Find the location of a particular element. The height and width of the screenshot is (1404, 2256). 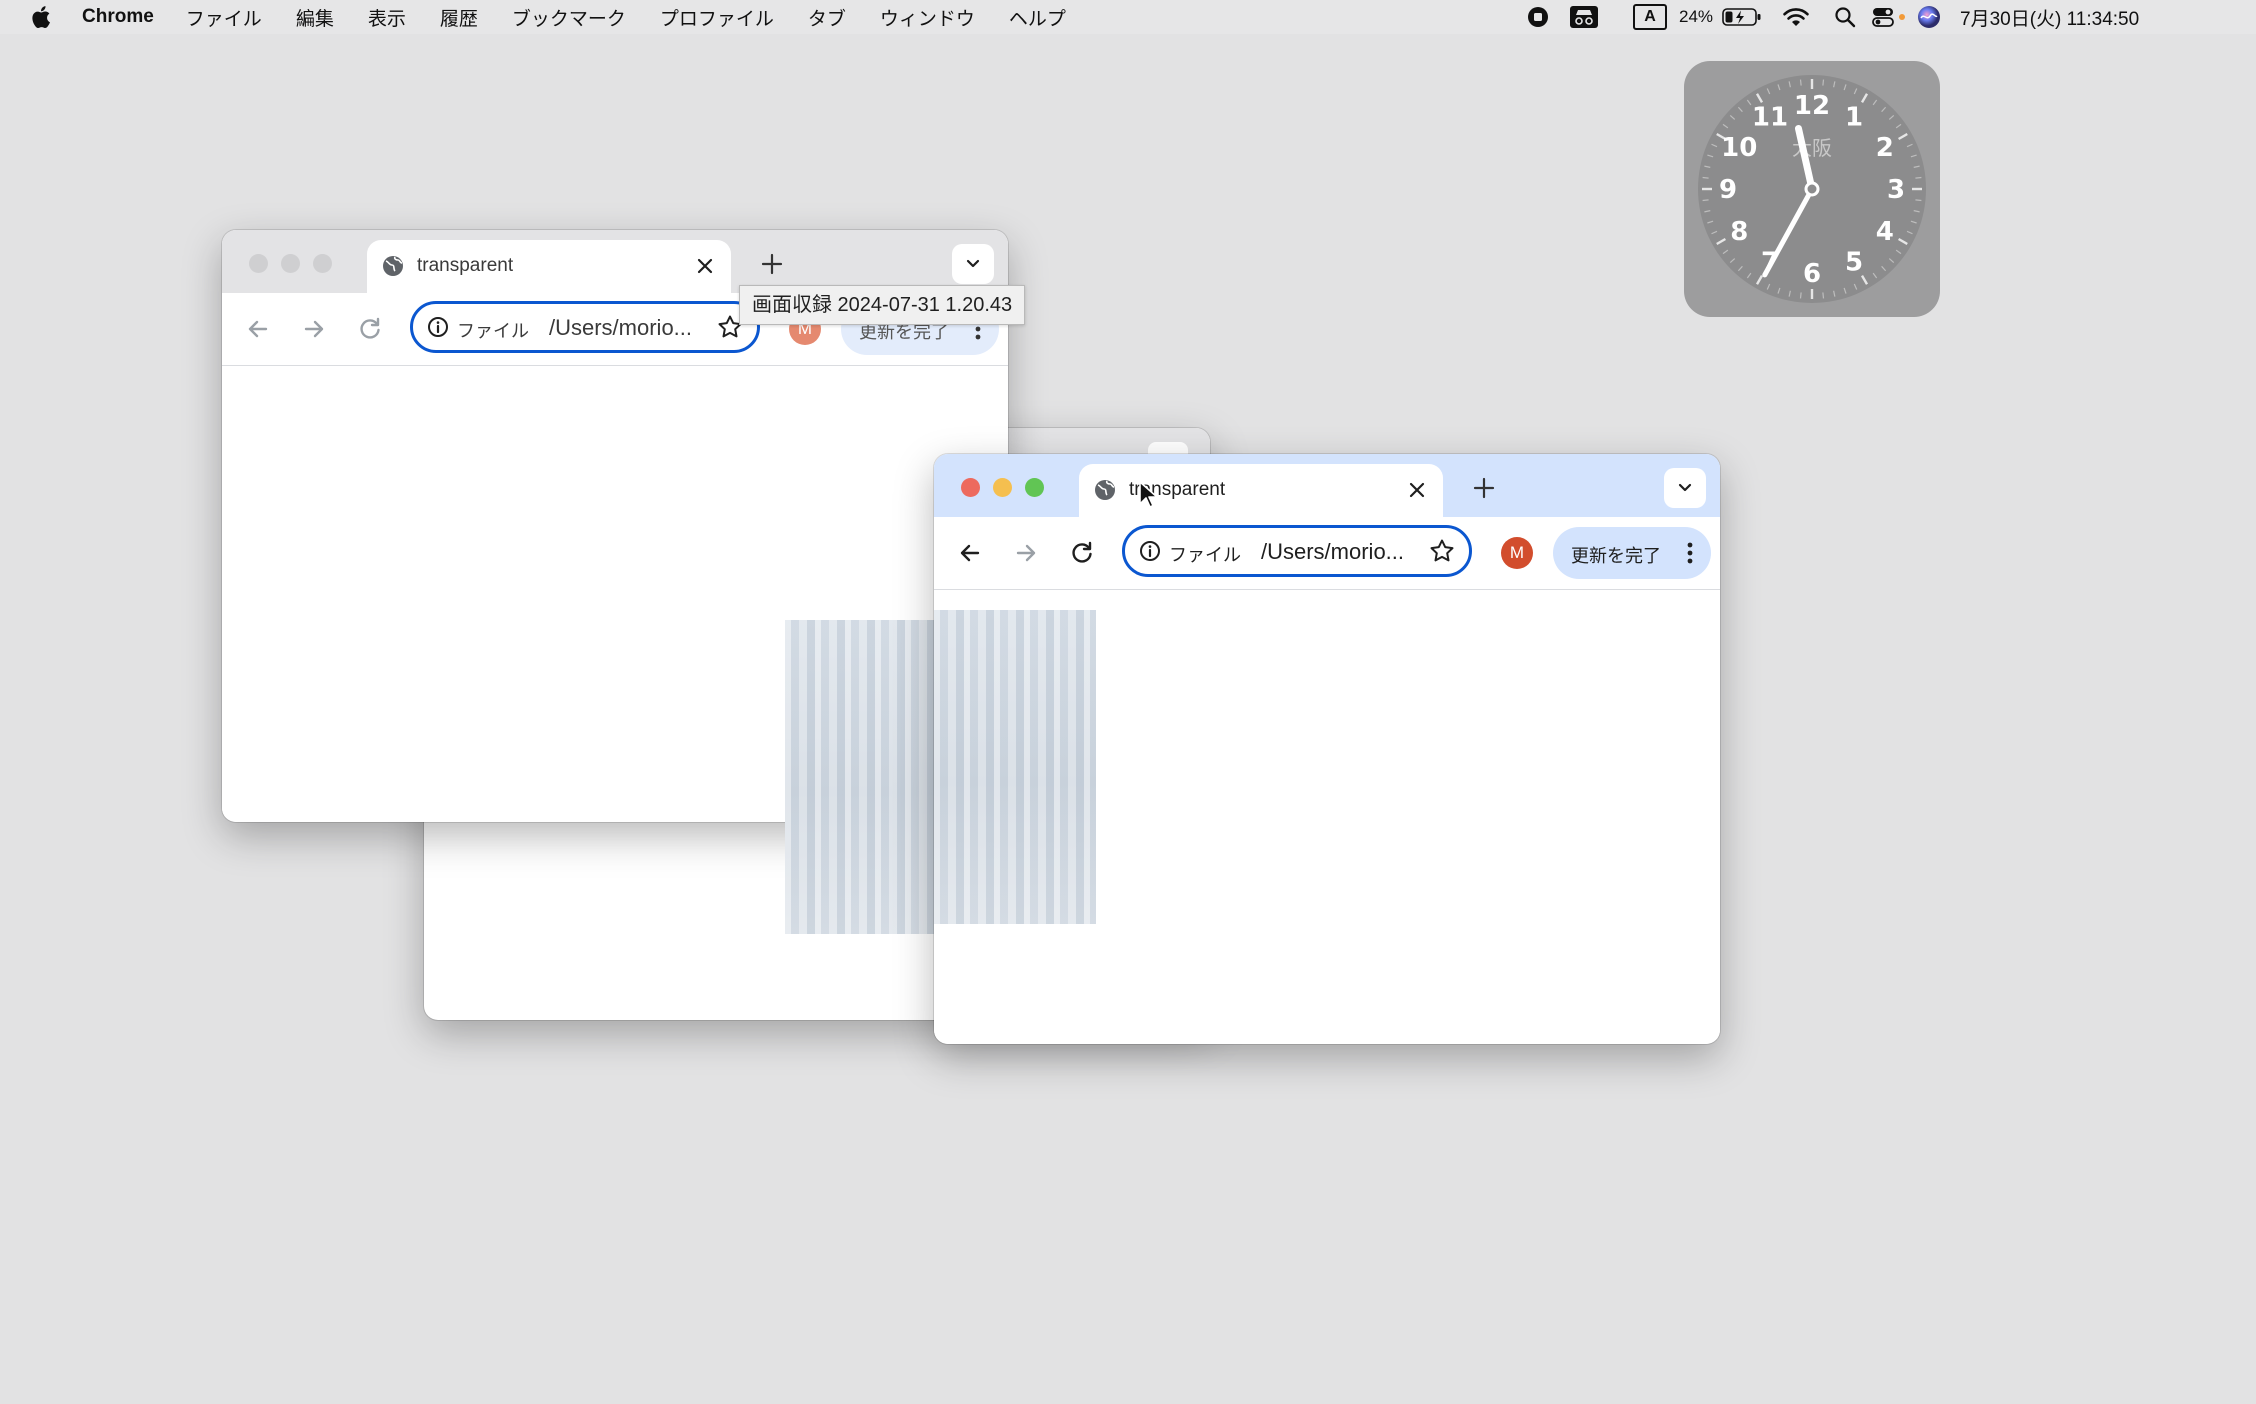

clock-numeral: 3 is located at coordinates (1896, 190).